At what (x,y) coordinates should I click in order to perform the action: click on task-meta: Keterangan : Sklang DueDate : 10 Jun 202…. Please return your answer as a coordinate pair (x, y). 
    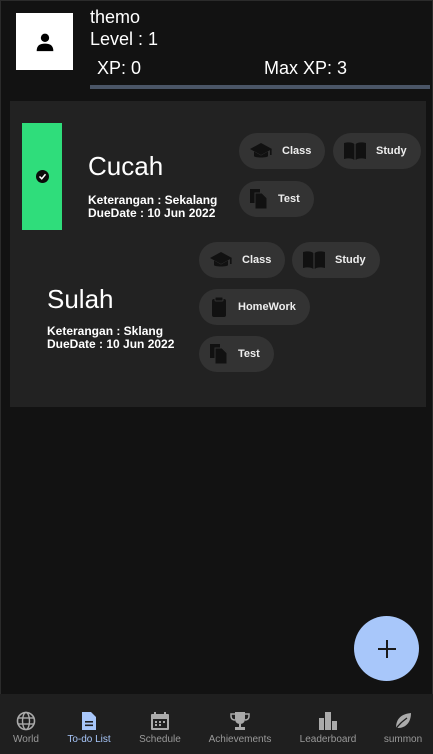
    Looking at the image, I should click on (110, 338).